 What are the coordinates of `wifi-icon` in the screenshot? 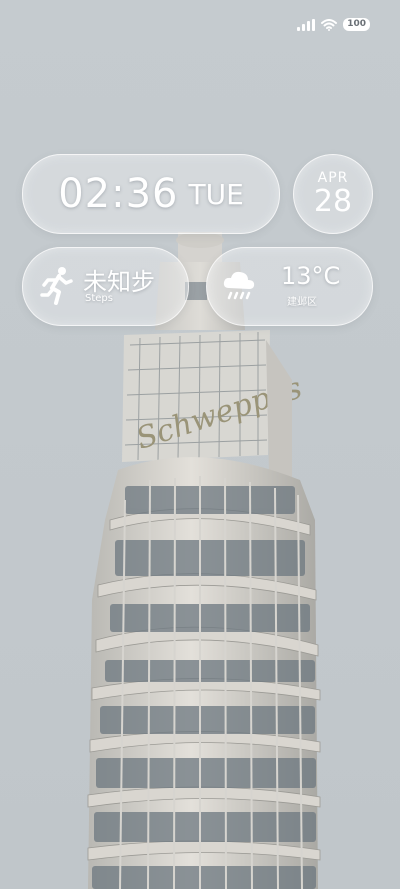 It's located at (329, 24).